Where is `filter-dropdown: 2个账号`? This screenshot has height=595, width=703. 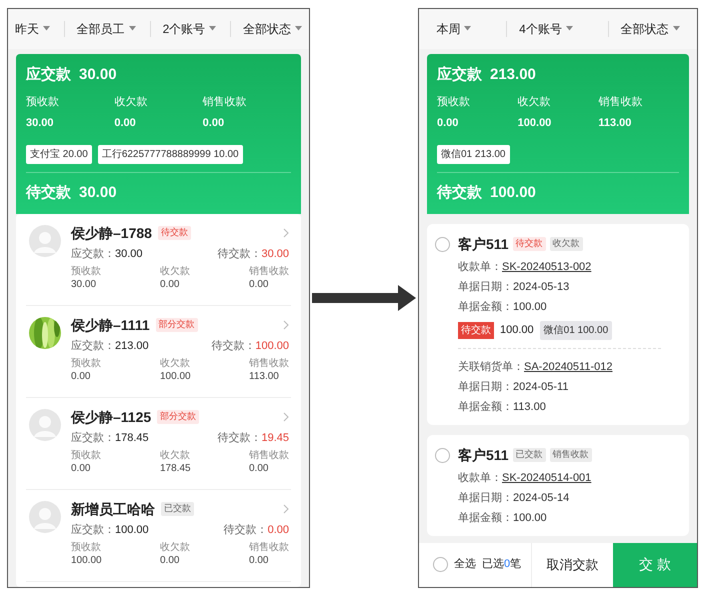 filter-dropdown: 2个账号 is located at coordinates (189, 29).